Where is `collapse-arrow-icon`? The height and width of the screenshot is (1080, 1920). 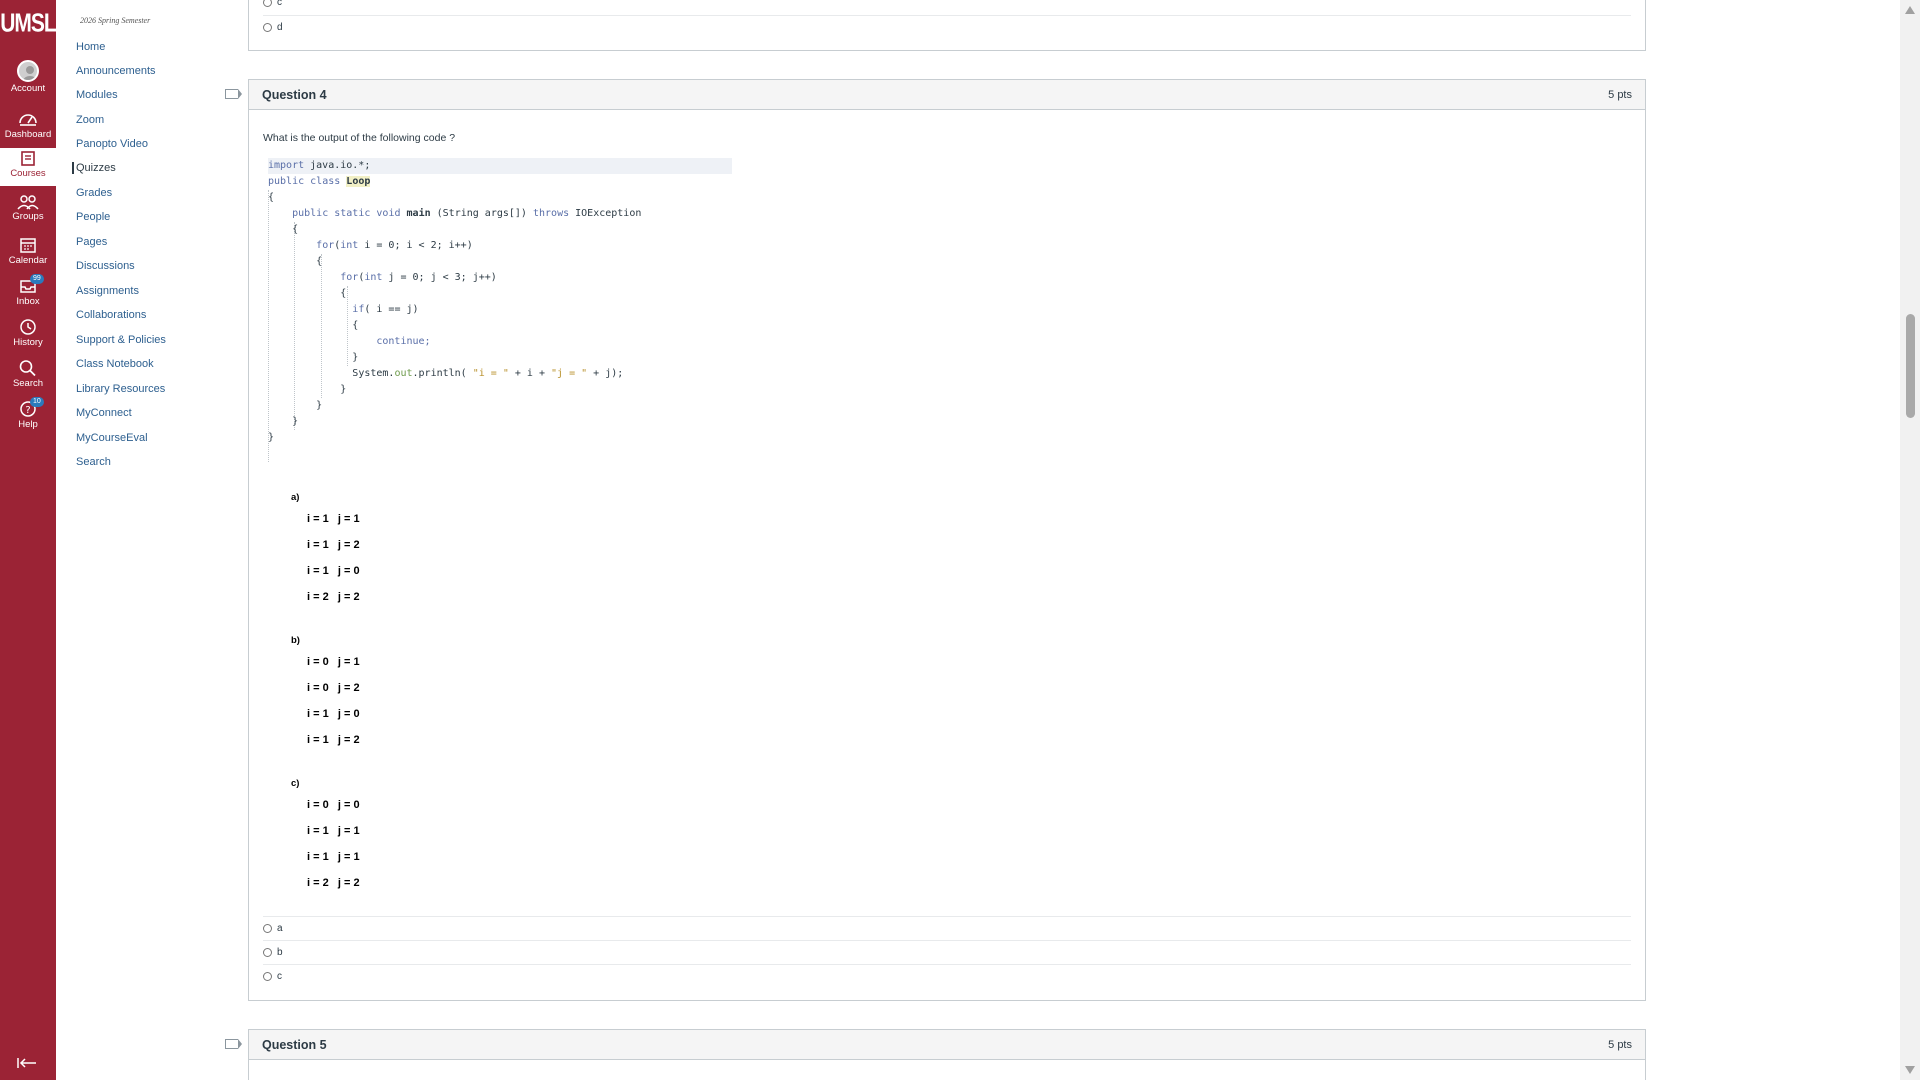 collapse-arrow-icon is located at coordinates (26, 1063).